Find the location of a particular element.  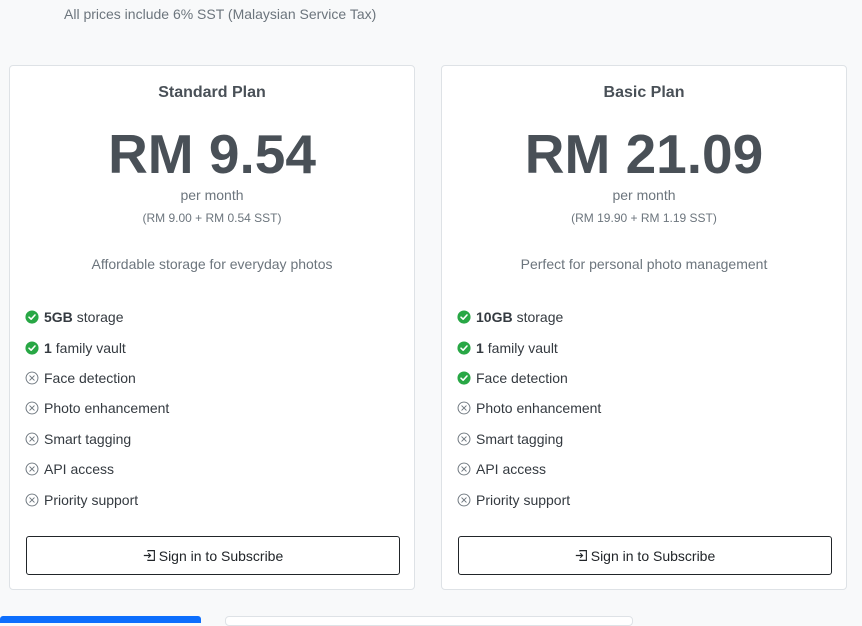

feature-item: 5GB storage is located at coordinates (97, 317).